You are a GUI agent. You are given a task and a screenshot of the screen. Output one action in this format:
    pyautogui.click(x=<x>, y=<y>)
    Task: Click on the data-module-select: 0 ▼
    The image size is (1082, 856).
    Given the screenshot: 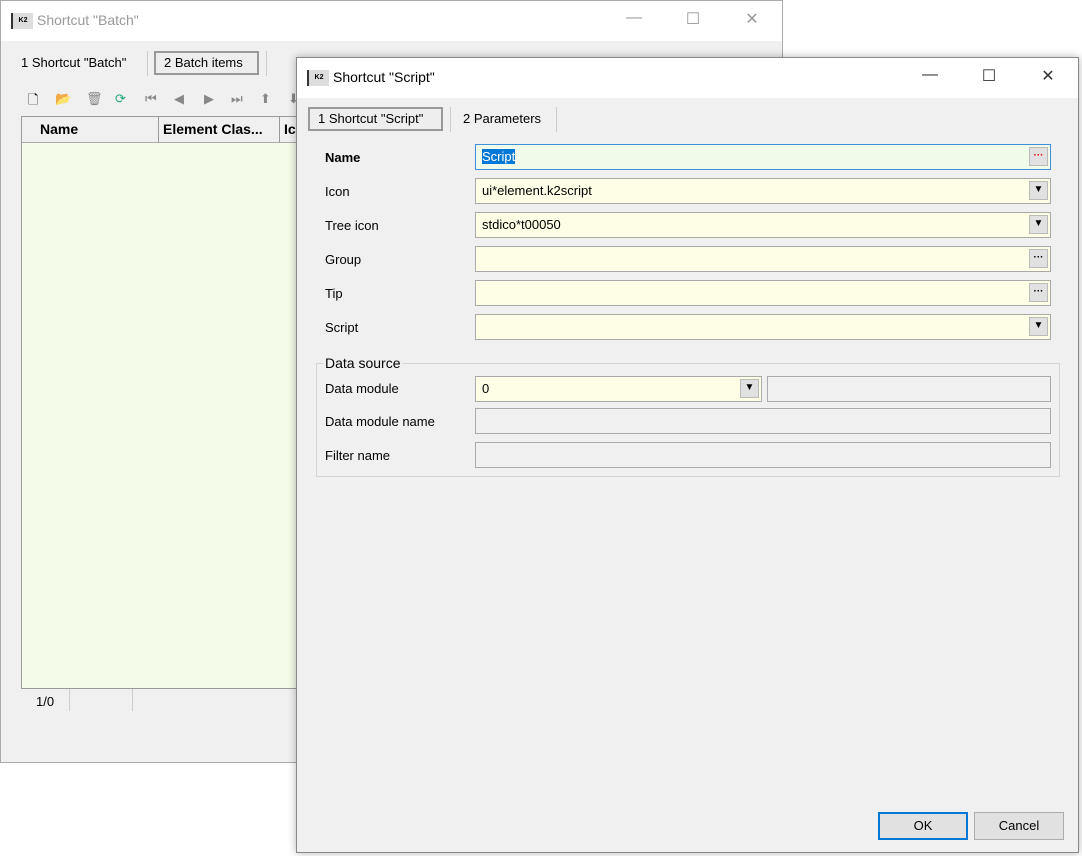 What is the action you would take?
    pyautogui.click(x=618, y=389)
    